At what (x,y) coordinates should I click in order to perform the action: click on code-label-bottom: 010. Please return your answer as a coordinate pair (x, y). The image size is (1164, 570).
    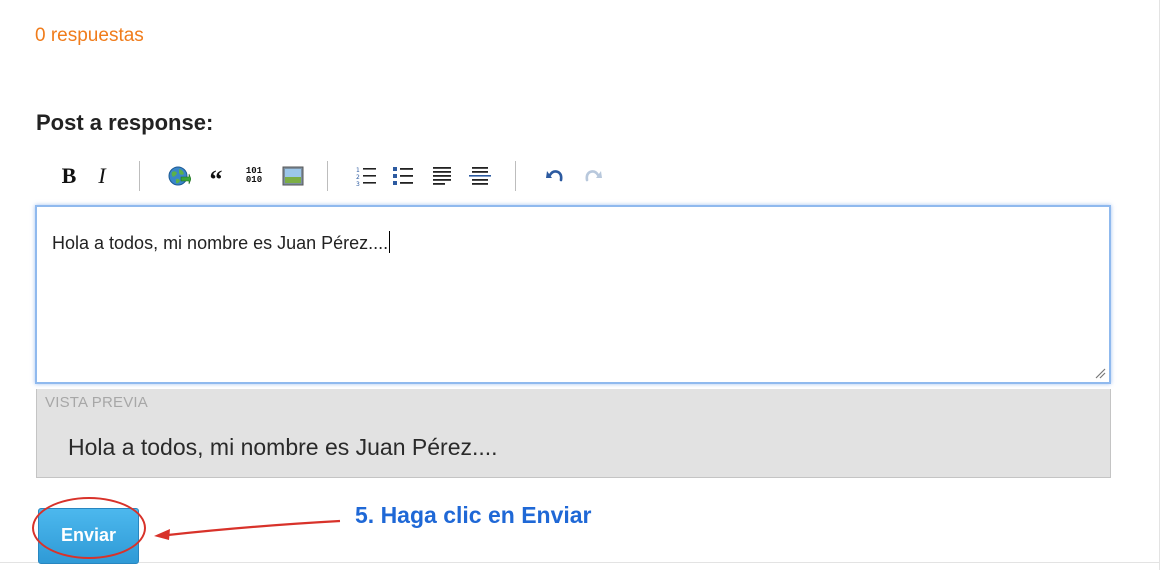
    Looking at the image, I should click on (254, 180).